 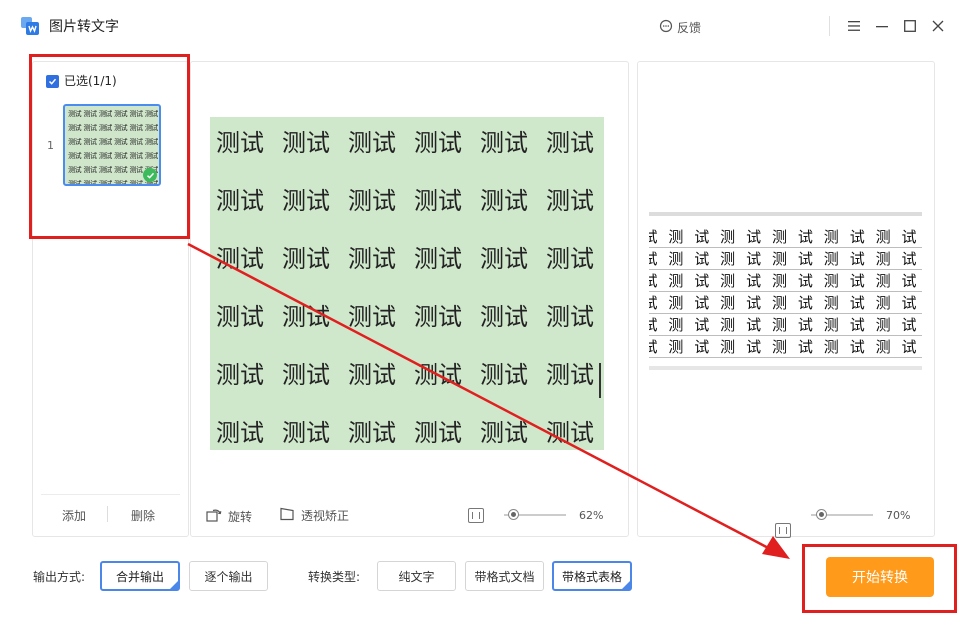 I want to click on feedback-label: 反馈, so click(x=689, y=27).